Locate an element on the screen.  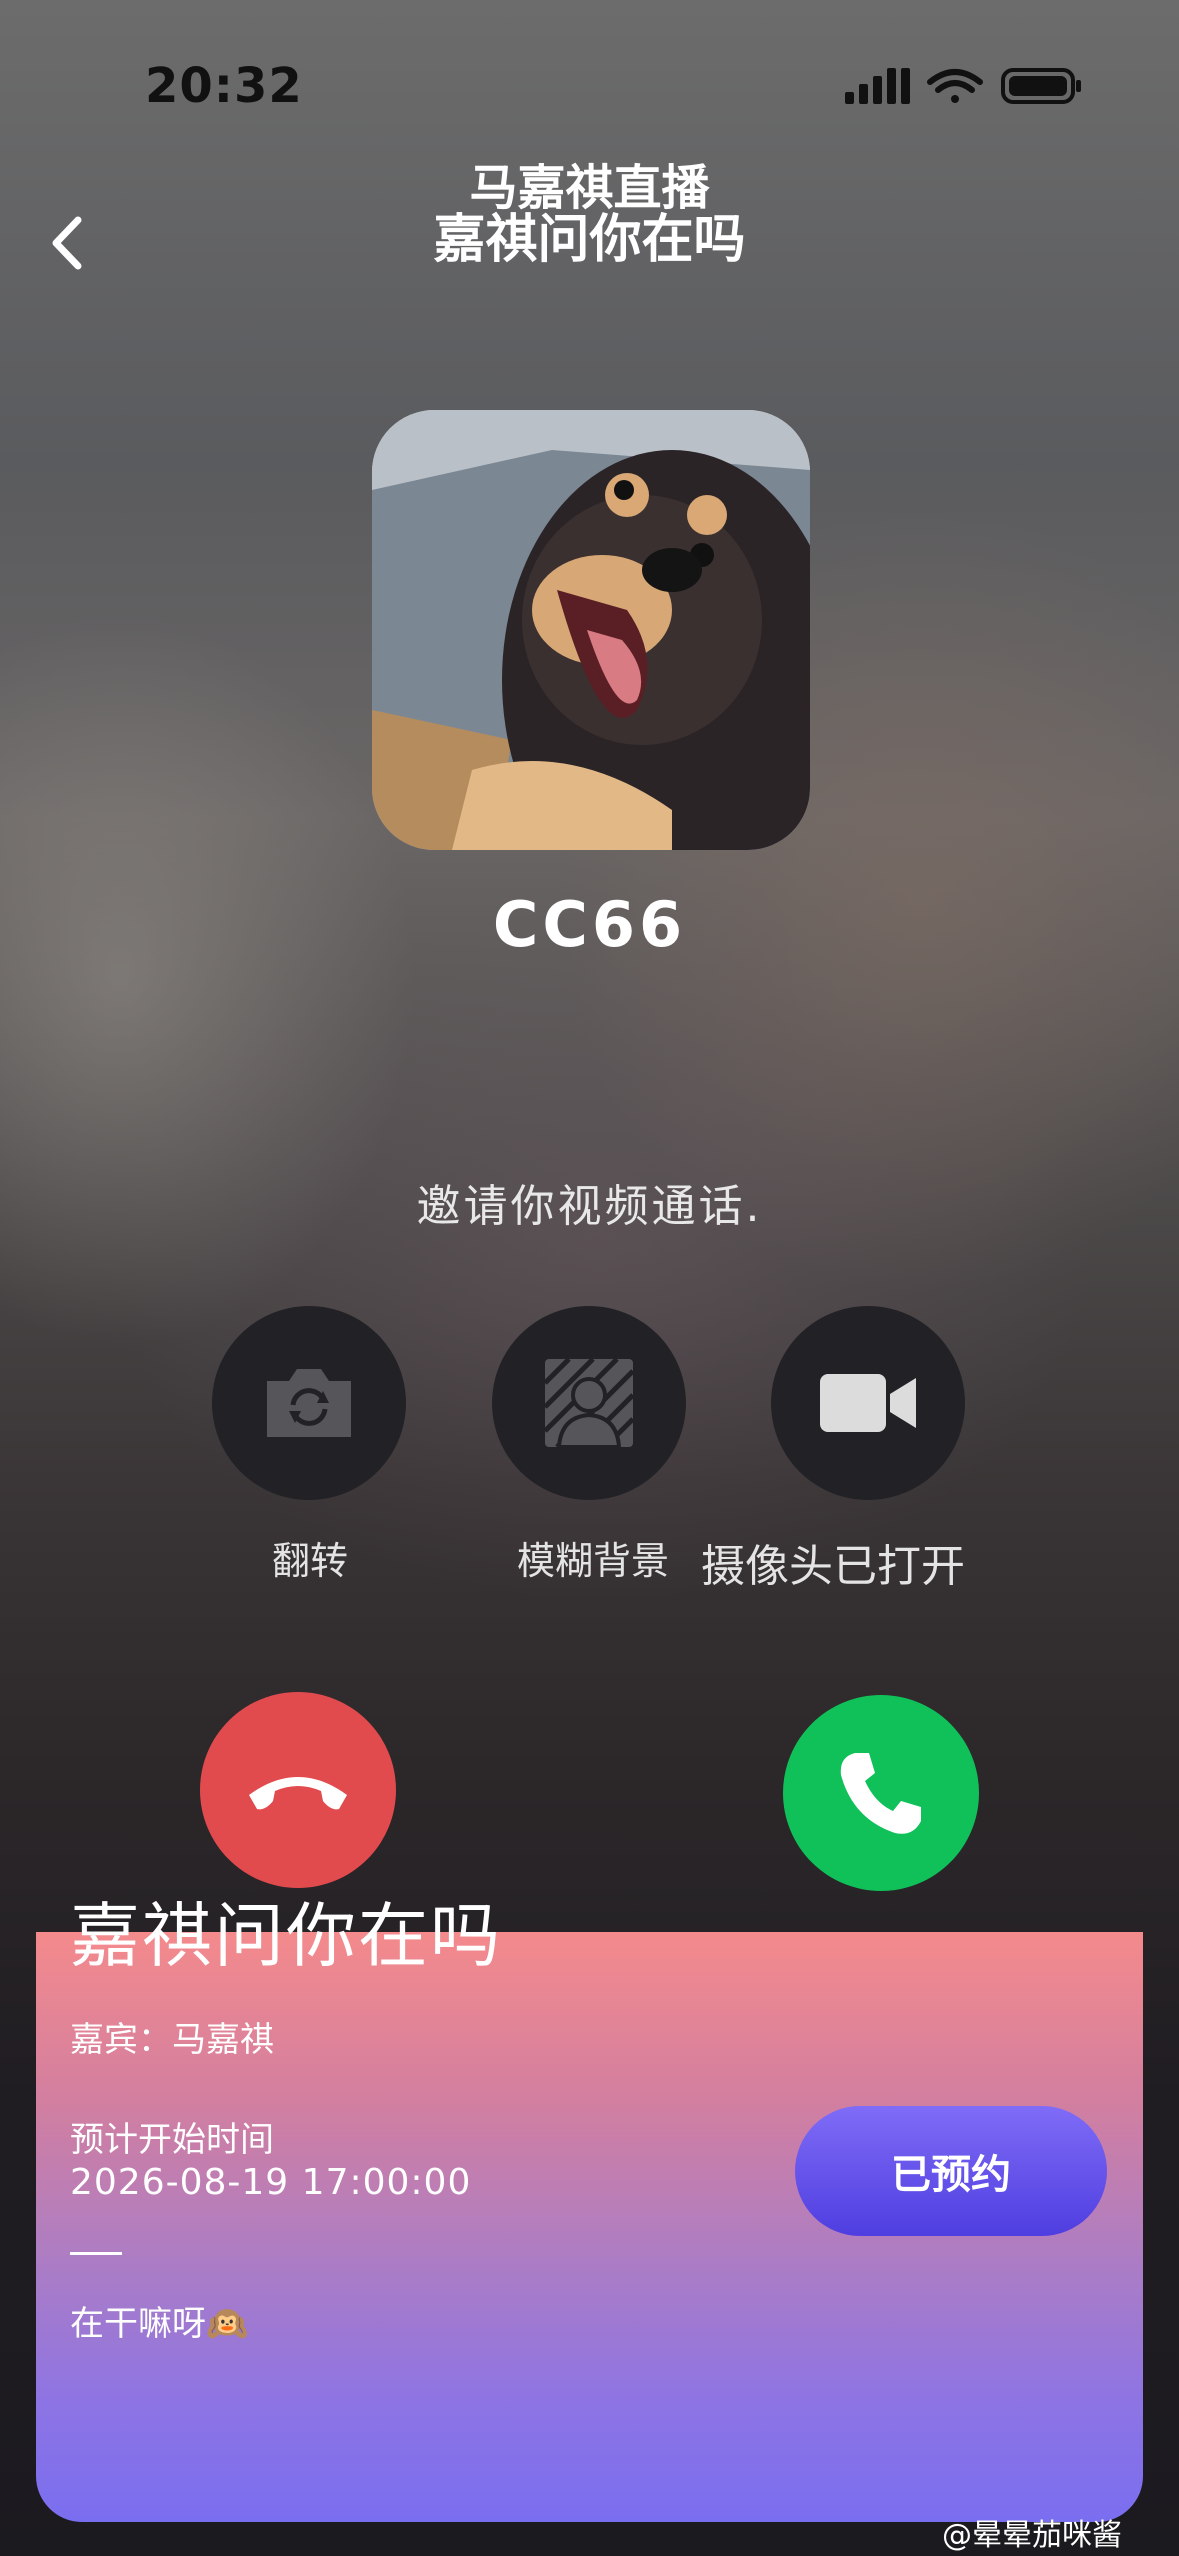
hang-up-icon is located at coordinates (298, 1793).